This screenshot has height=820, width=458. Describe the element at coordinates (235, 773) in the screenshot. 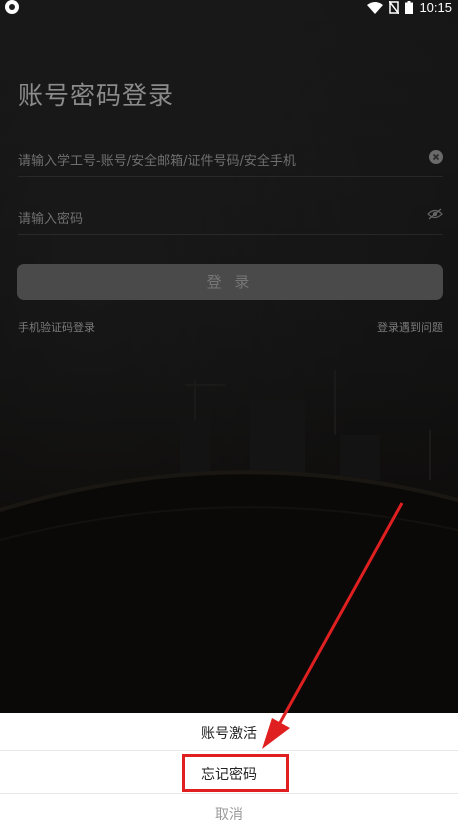

I see `annotation-highlight-box` at that location.